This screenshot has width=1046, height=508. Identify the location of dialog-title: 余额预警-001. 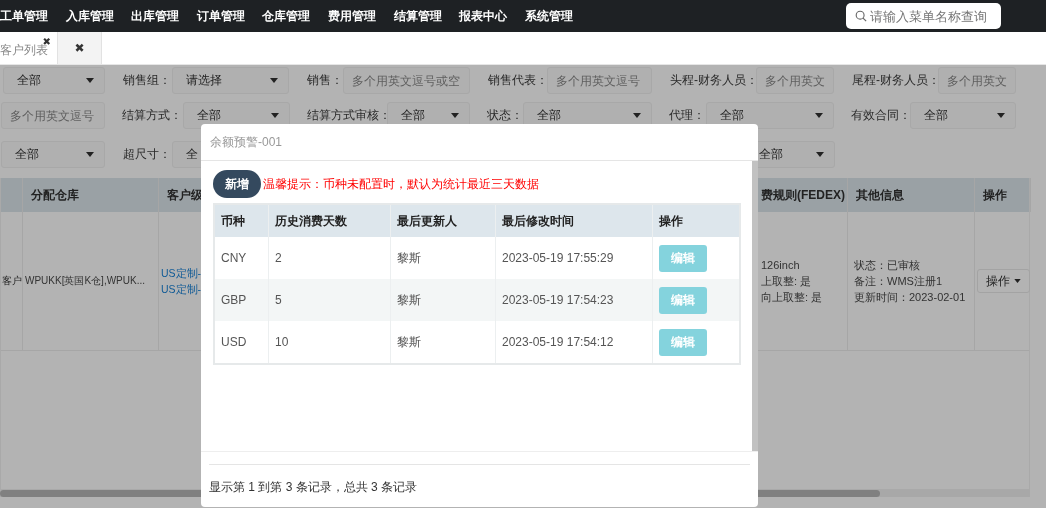
(479, 142).